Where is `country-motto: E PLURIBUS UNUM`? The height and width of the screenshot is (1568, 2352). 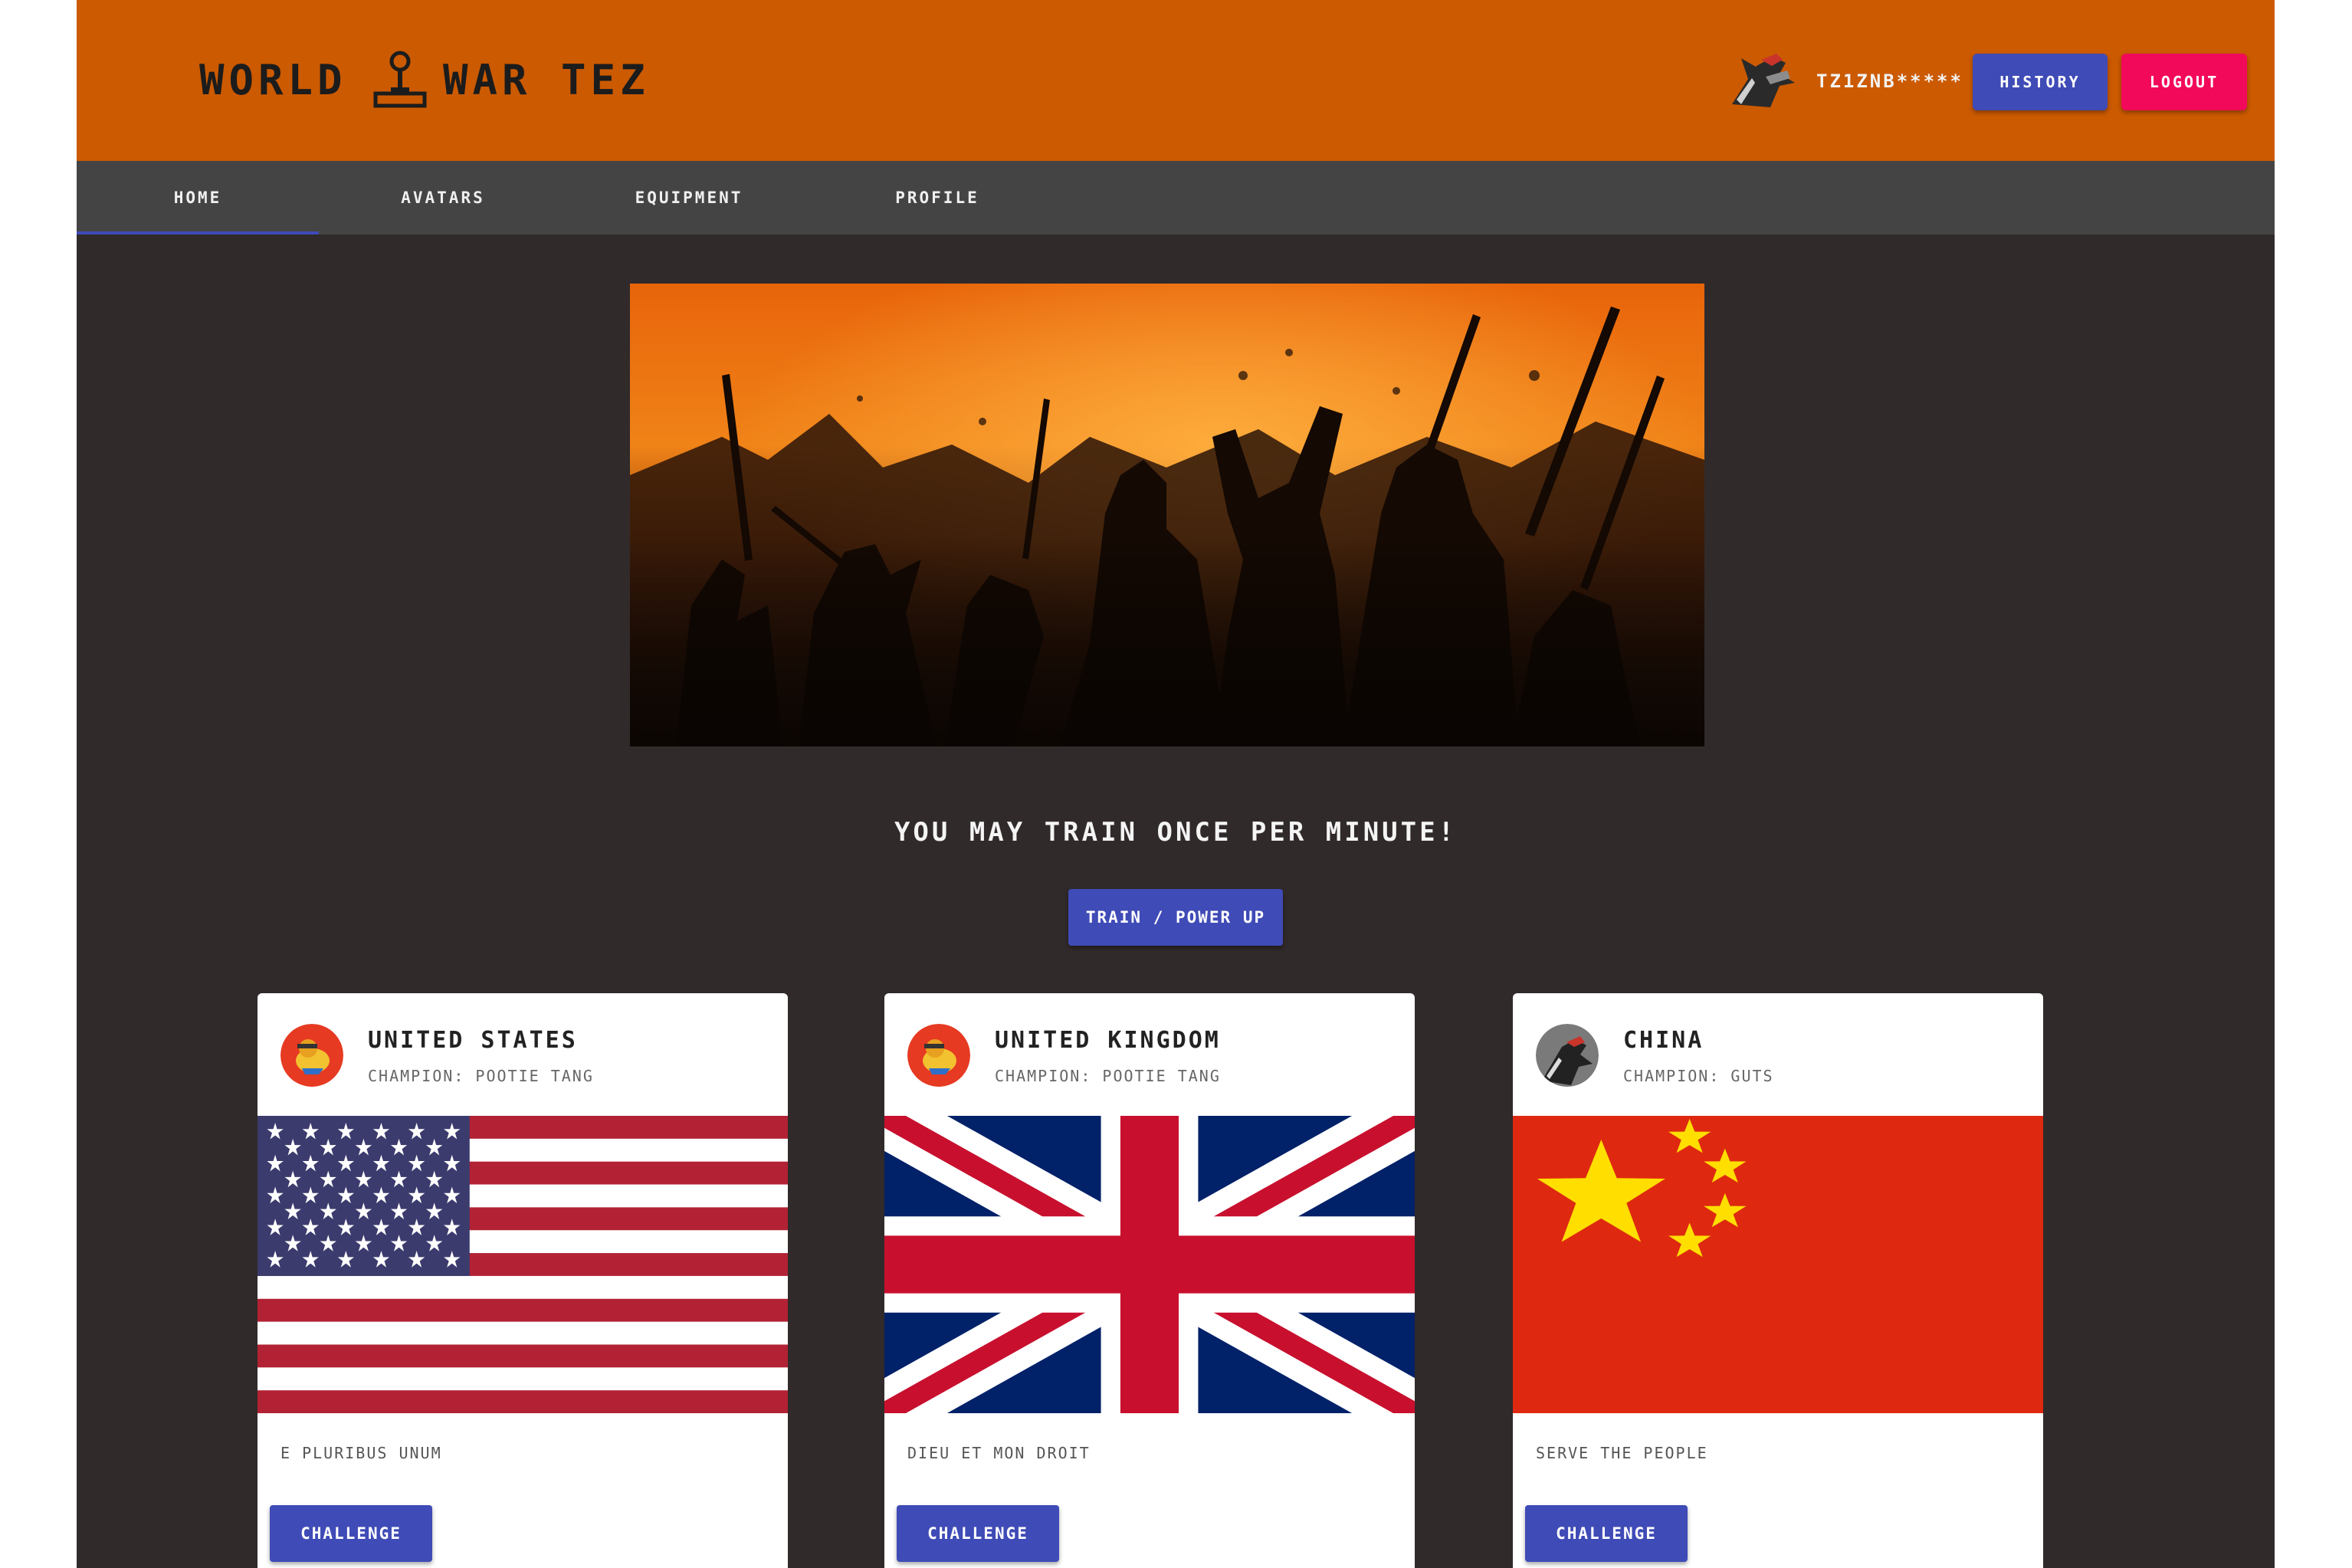
country-motto: E PLURIBUS UNUM is located at coordinates (361, 1453).